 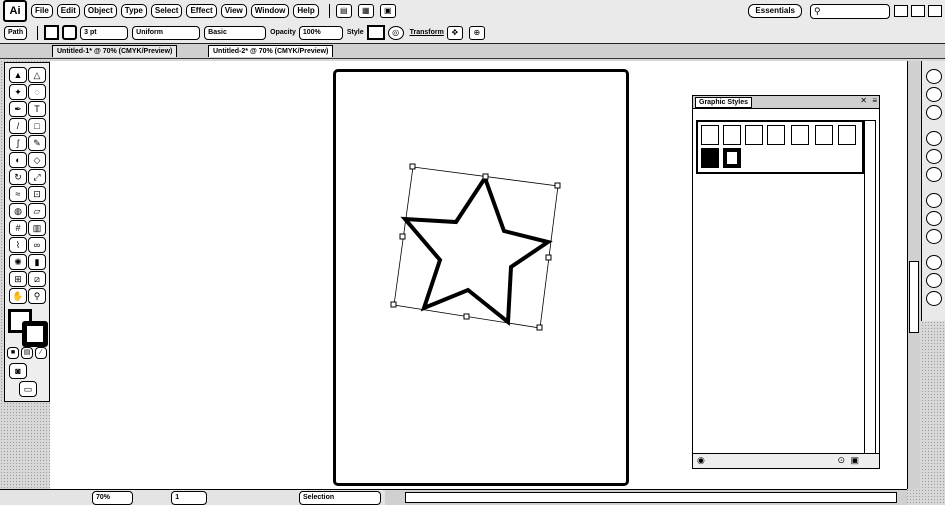 I want to click on style-default, so click(x=710, y=135).